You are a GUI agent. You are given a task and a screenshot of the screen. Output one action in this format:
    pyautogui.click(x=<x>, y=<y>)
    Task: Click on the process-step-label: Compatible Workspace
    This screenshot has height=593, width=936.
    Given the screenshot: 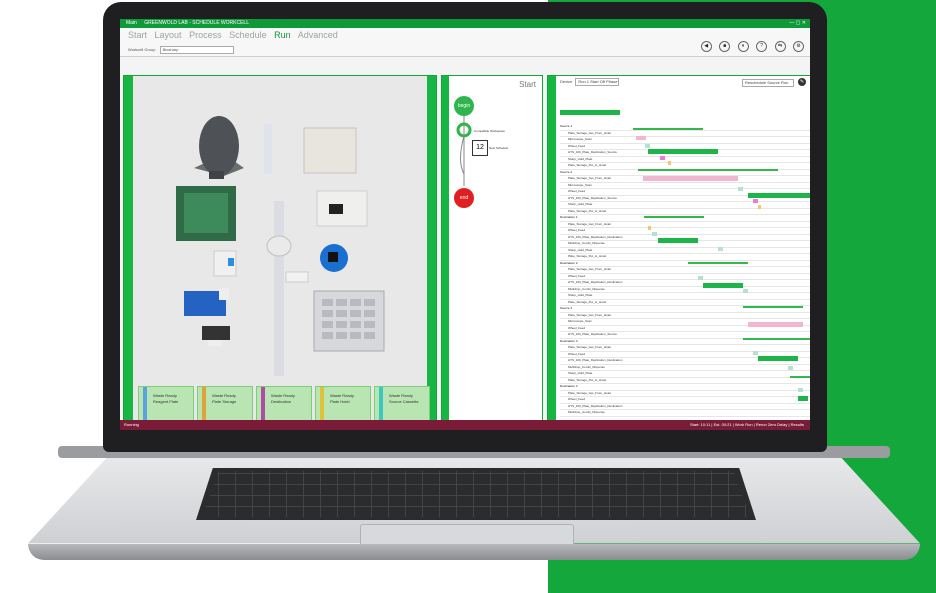 What is the action you would take?
    pyautogui.click(x=489, y=131)
    